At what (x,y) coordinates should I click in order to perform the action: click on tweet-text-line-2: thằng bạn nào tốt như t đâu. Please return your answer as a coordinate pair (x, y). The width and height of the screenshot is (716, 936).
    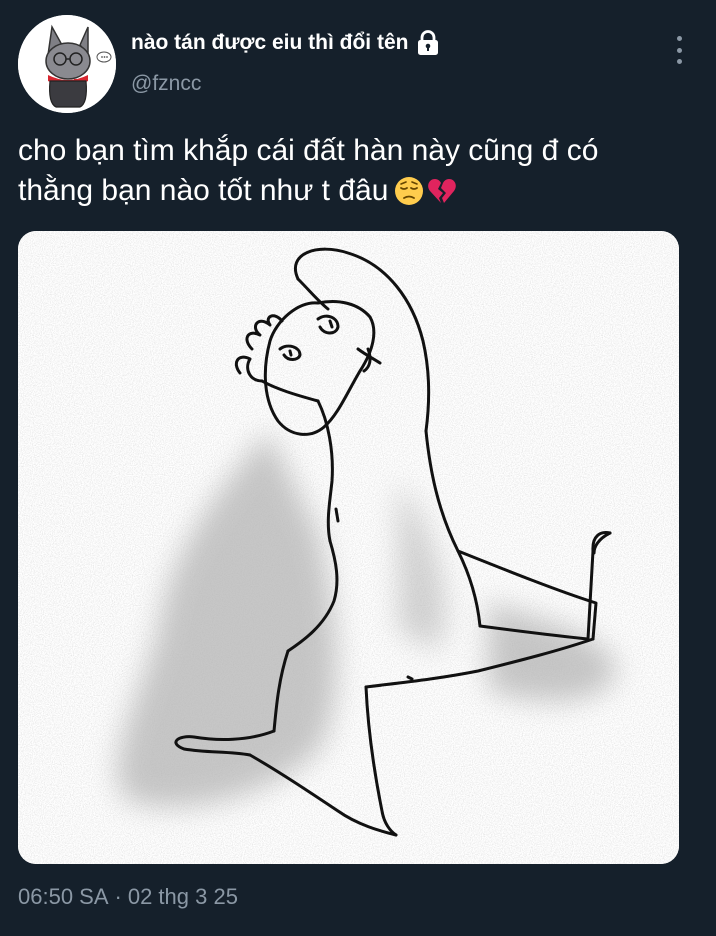
    Looking at the image, I should click on (203, 190).